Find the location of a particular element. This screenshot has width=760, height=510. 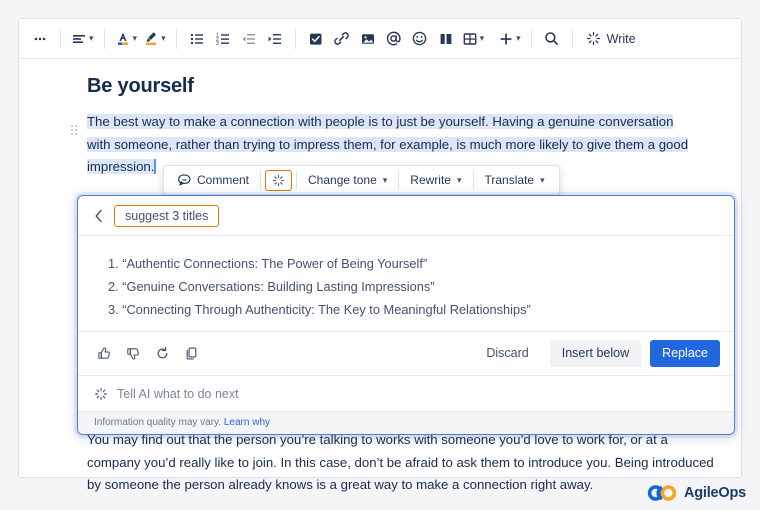

selection-caret is located at coordinates (155, 166).